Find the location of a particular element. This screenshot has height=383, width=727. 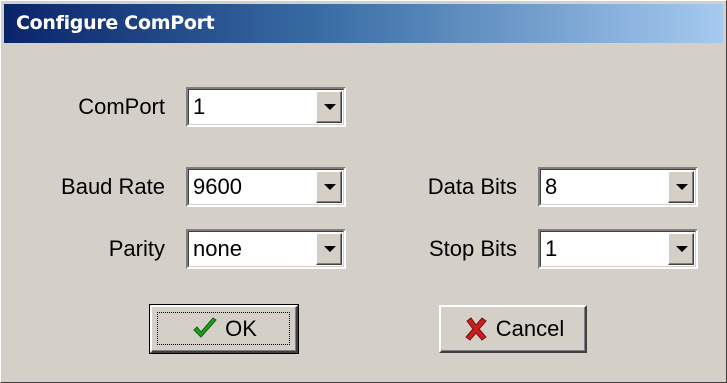

stop-bits-select: 1 is located at coordinates (618, 249).